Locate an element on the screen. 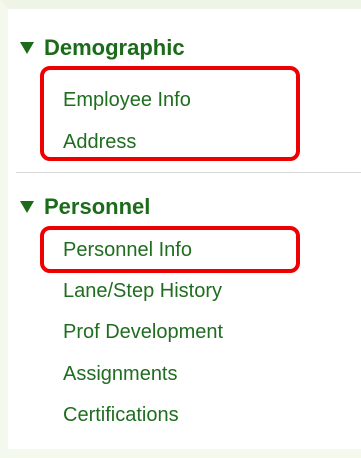 This screenshot has width=361, height=458. section-header-personnel: Personnel is located at coordinates (83, 207).